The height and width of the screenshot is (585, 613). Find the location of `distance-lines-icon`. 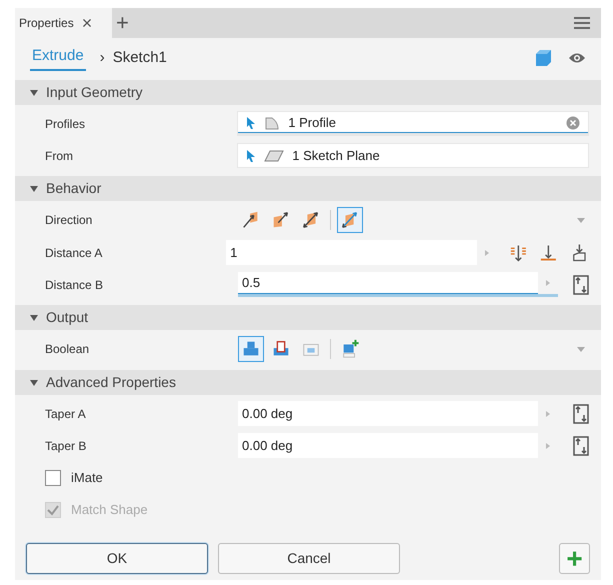

distance-lines-icon is located at coordinates (518, 252).